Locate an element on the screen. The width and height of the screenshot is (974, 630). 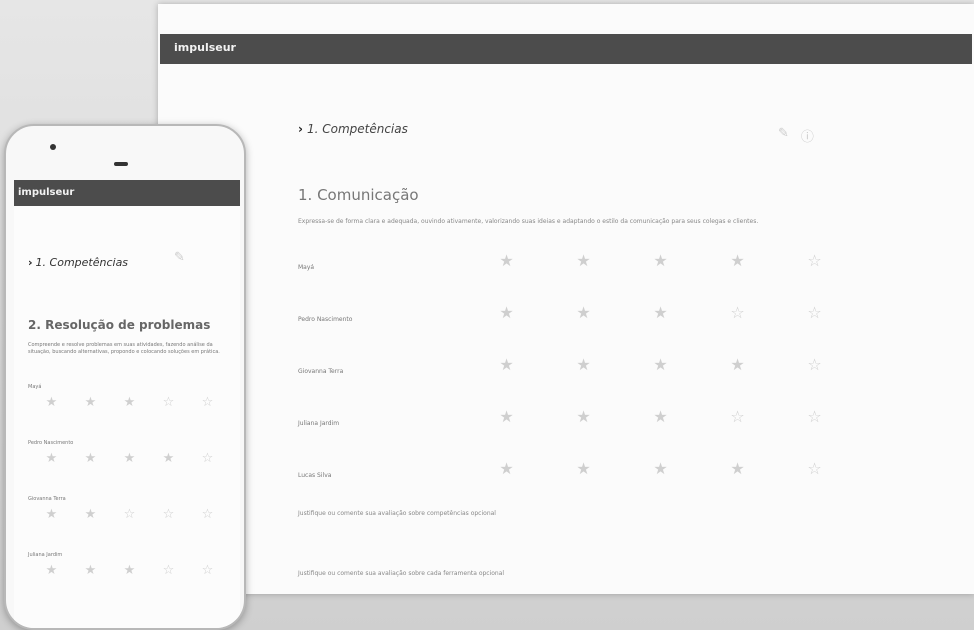
rating-row: Mayá ★ ★ ★ ☆ ☆ is located at coordinates (128, 412).